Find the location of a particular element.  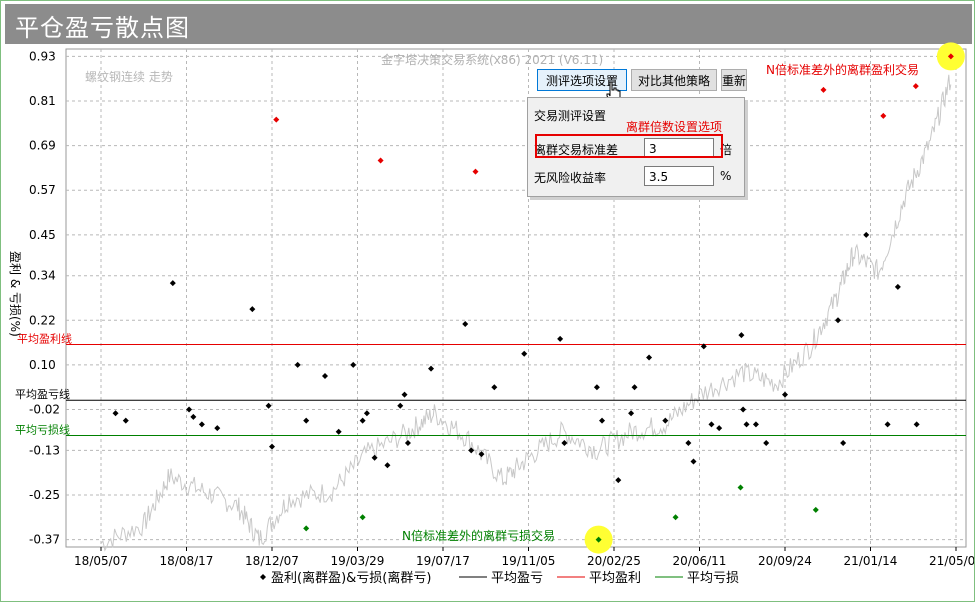

legend-label: 盈利(离群盈)&亏损(离群亏) is located at coordinates (351, 578).